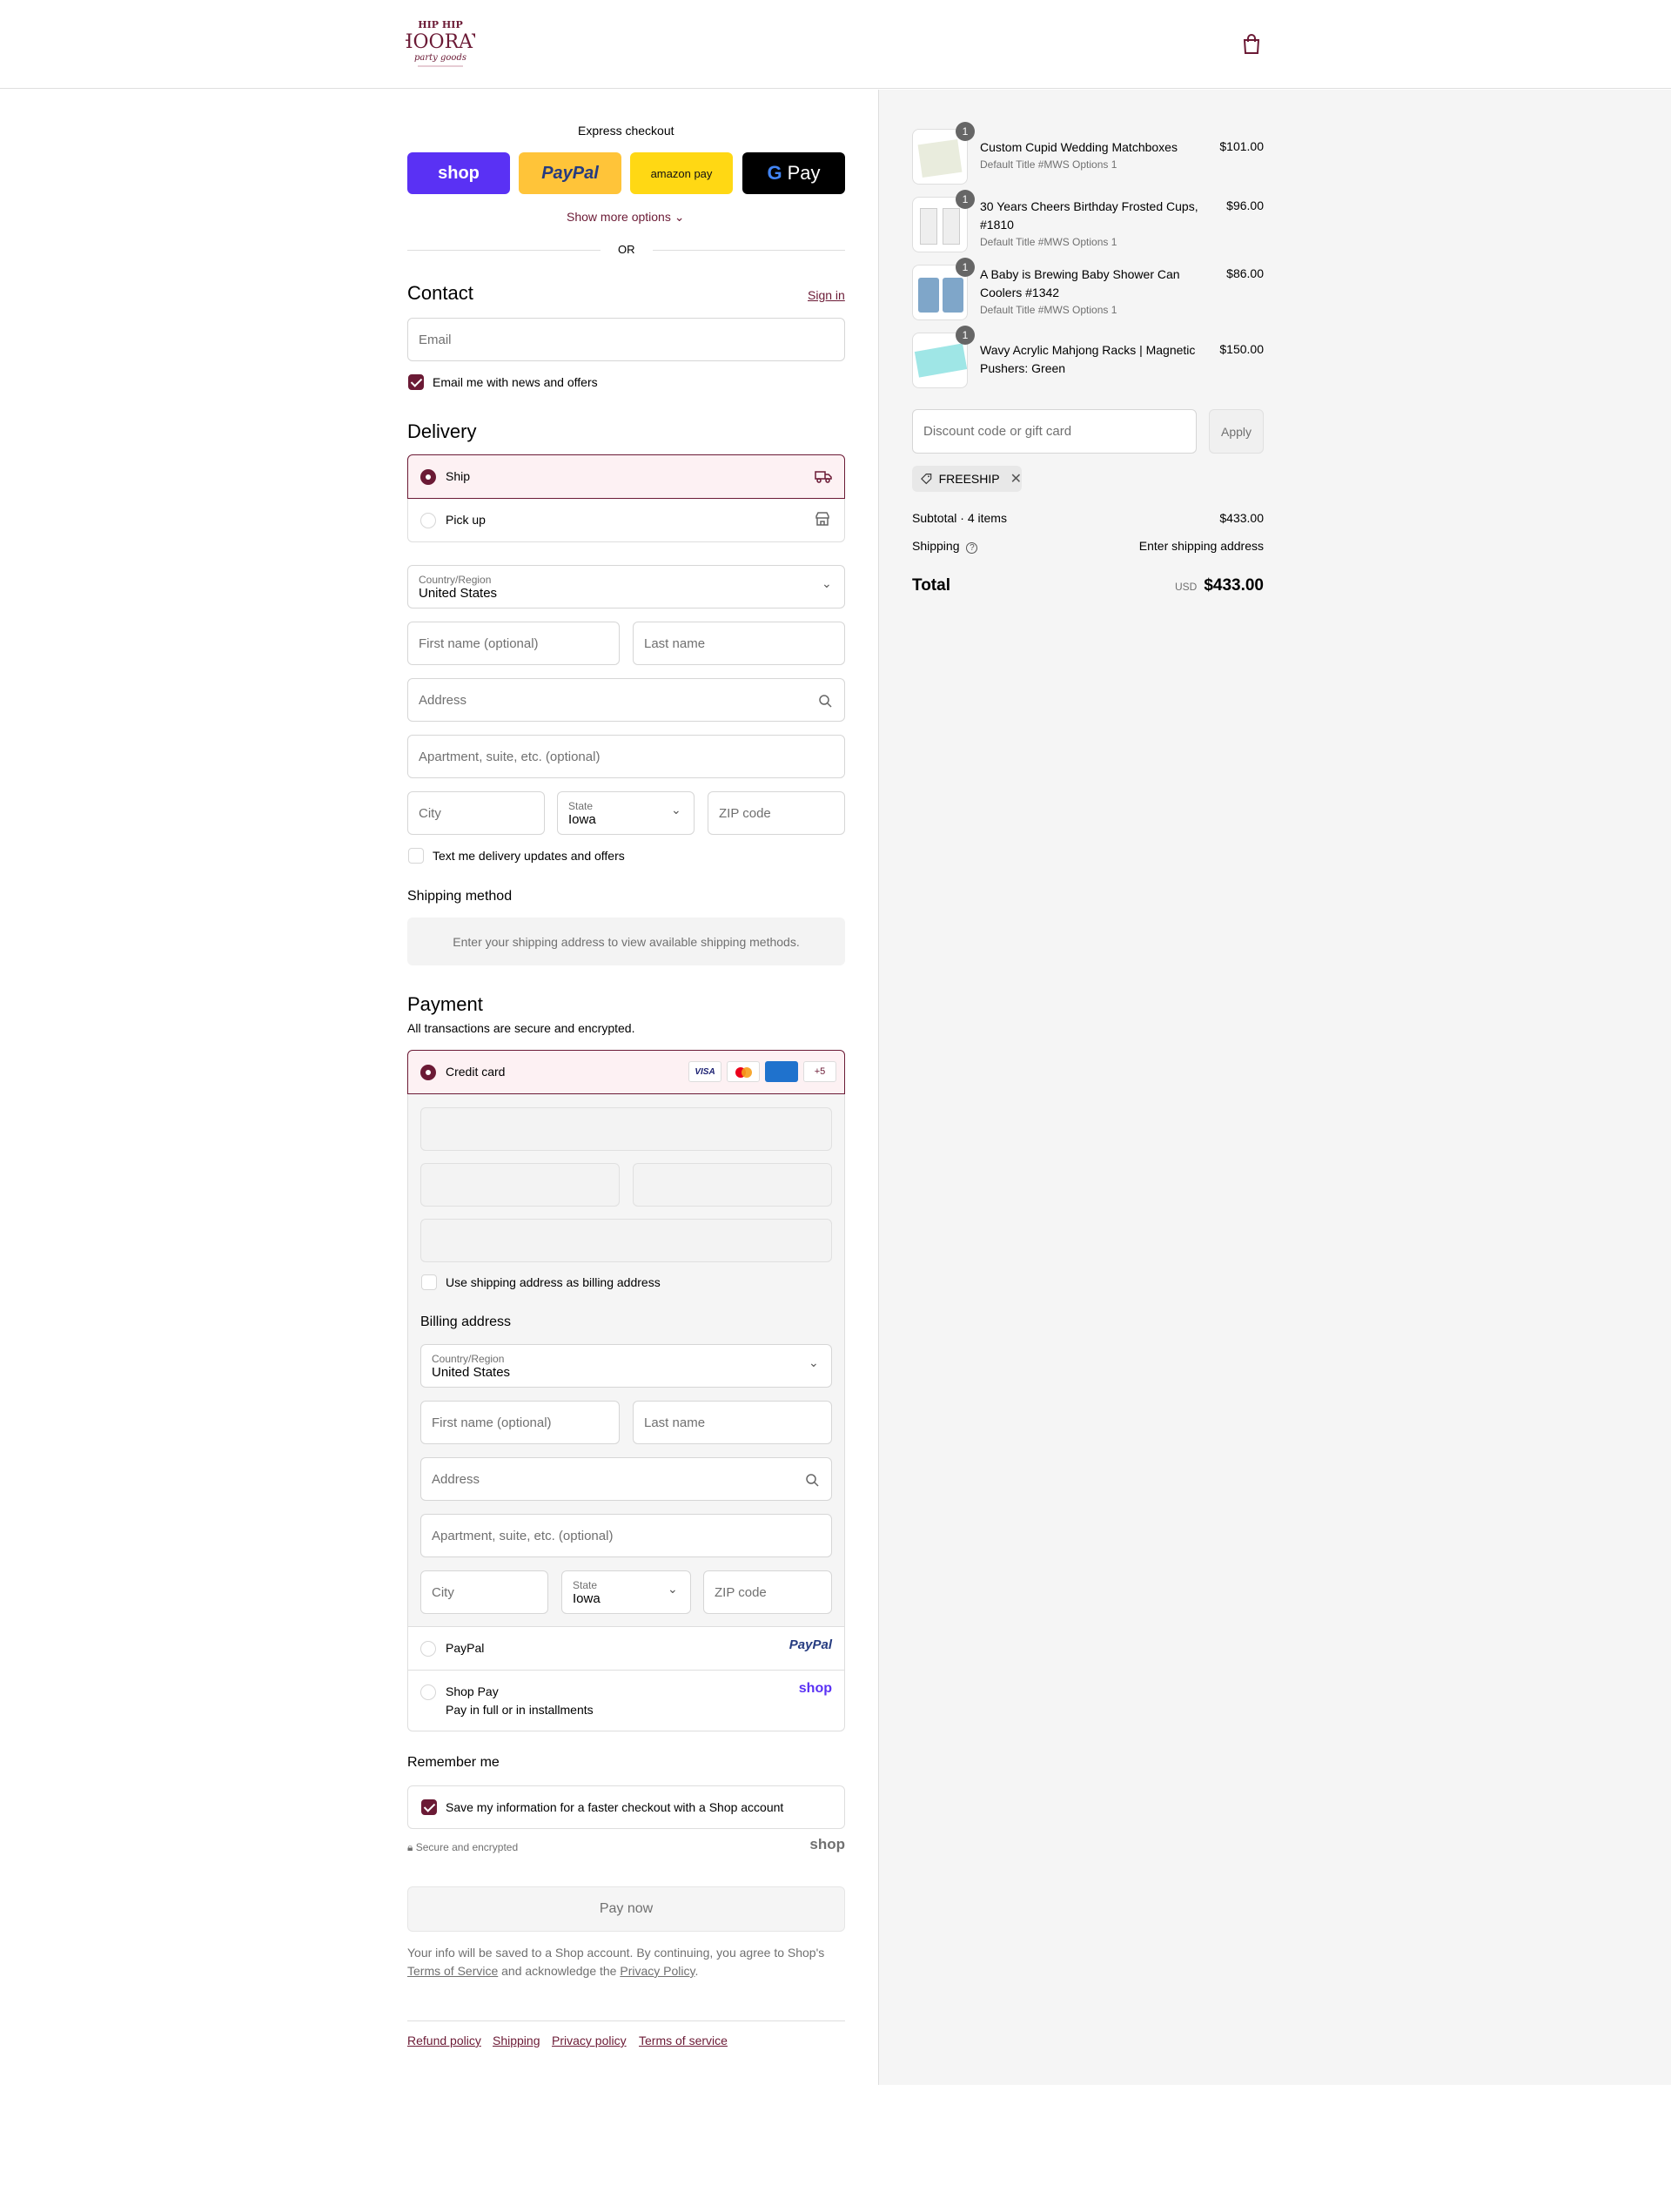  I want to click on paypal-logo: PayPal, so click(570, 173).